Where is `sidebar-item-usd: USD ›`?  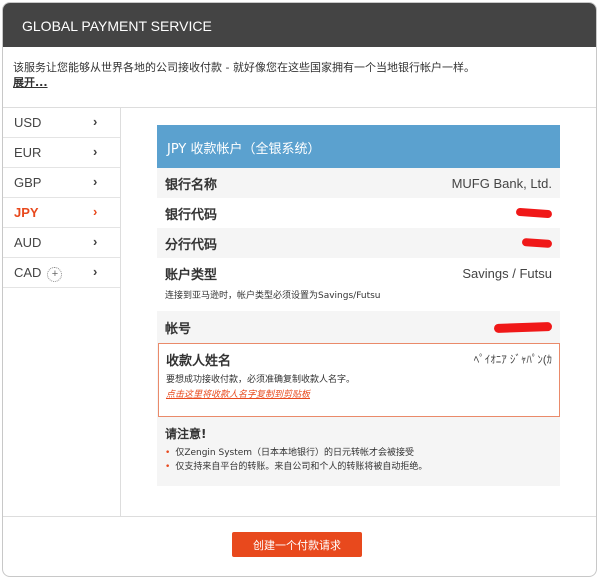
sidebar-item-usd: USD › is located at coordinates (61, 123).